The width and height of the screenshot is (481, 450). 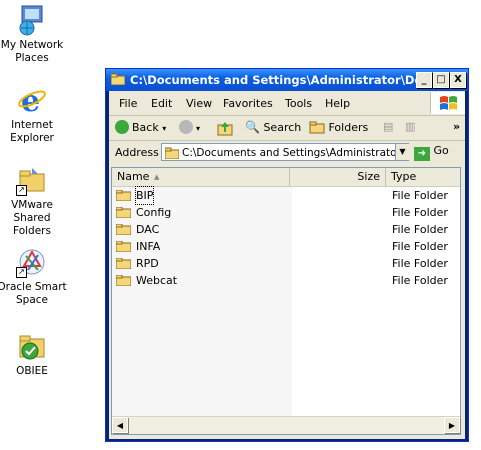 I want to click on list-item: BIP File Folder, so click(x=286, y=195).